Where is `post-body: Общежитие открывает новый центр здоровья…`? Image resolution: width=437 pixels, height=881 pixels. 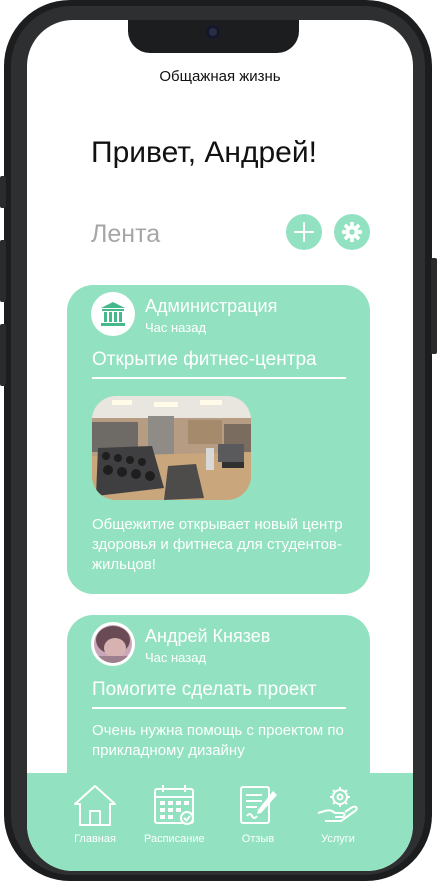
post-body: Общежитие открывает новый центр здоровья… is located at coordinates (217, 544).